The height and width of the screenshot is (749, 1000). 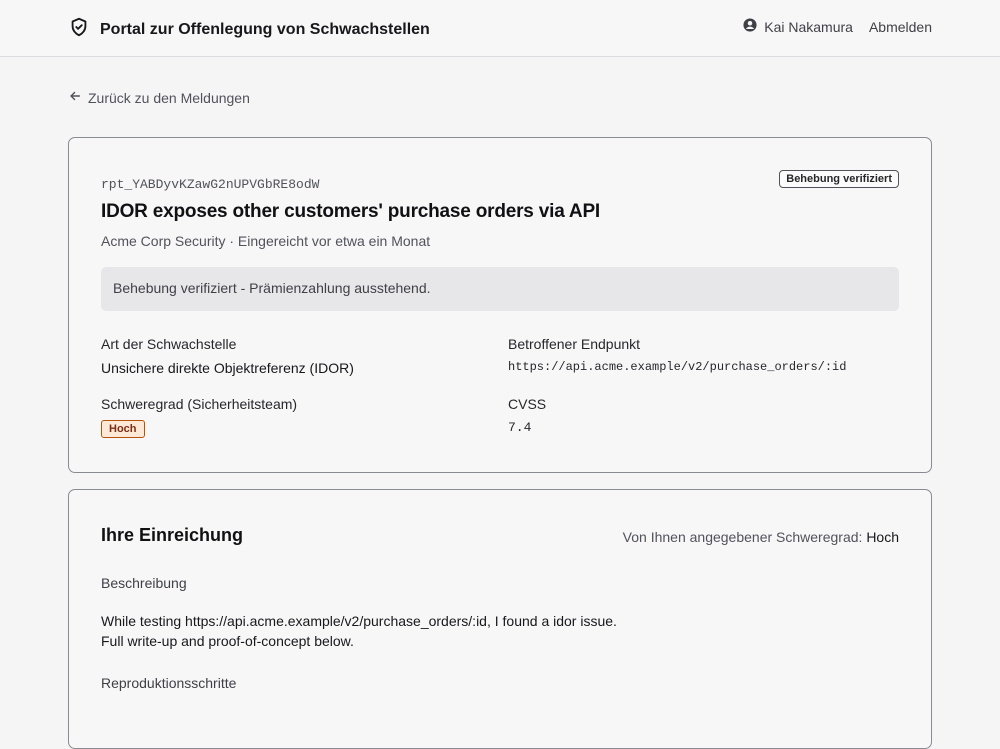 I want to click on cvss-label: CVSS, so click(x=527, y=404).